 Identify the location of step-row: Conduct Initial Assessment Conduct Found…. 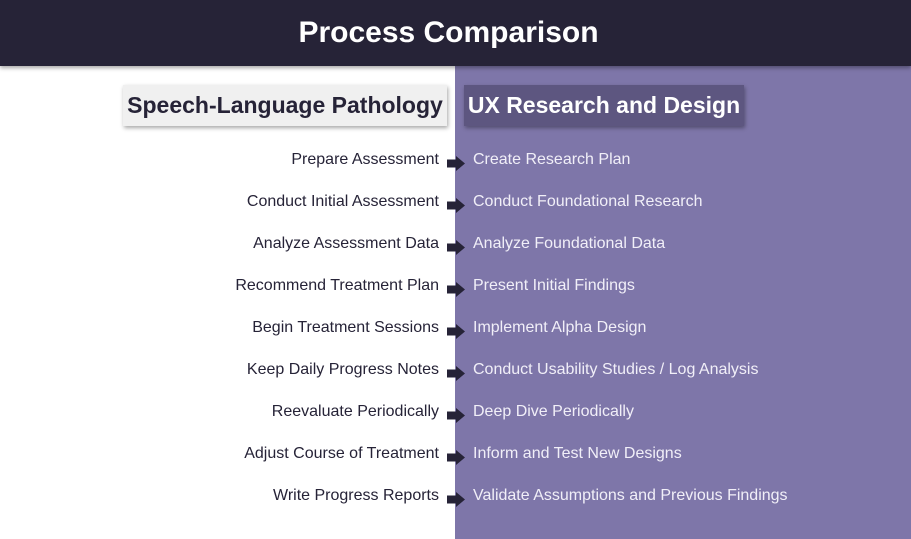
(455, 204).